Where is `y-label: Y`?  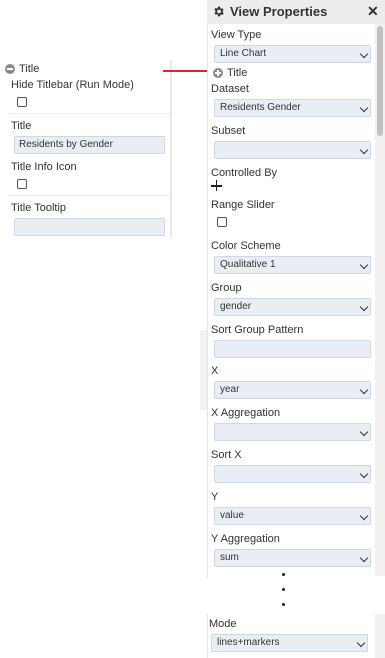
y-label: Y is located at coordinates (215, 497).